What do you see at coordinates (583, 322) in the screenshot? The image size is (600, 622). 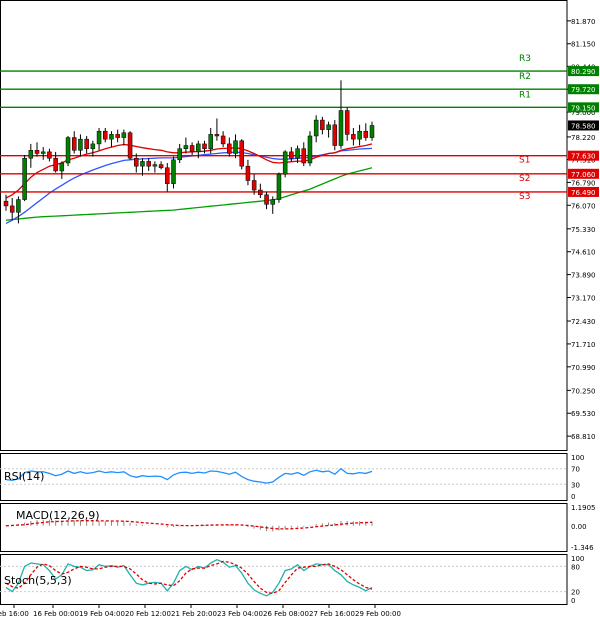 I see `price-axis-label: 72.430` at bounding box center [583, 322].